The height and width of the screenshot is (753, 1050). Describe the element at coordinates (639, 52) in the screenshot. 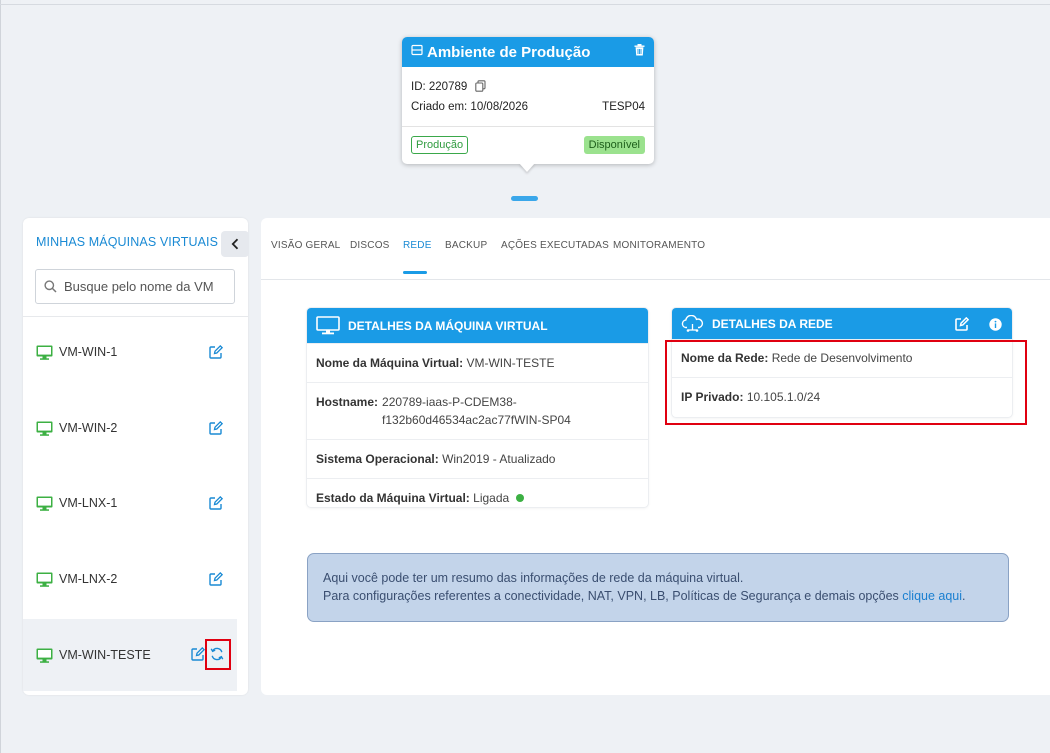

I see `trash-icon` at that location.